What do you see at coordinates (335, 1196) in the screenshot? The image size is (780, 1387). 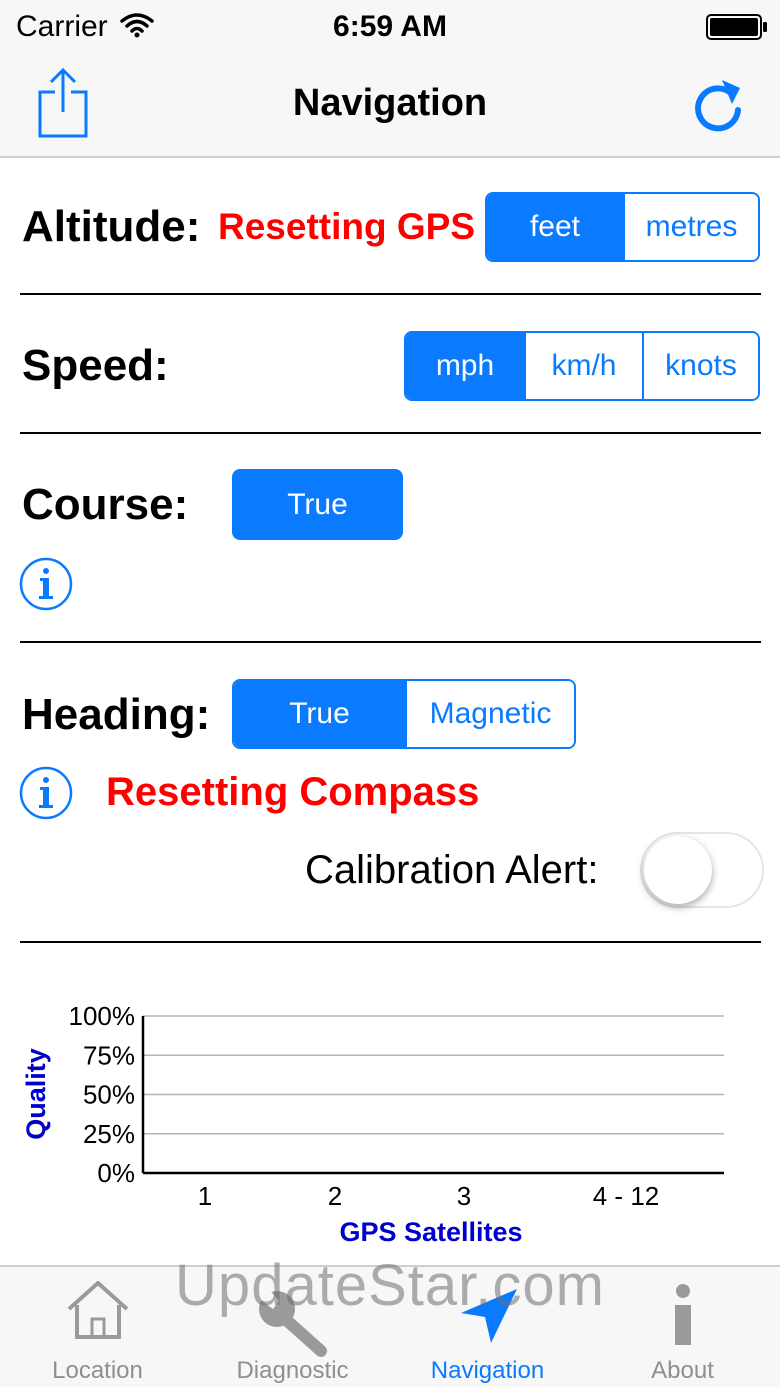 I see `x-tick-label: 2` at bounding box center [335, 1196].